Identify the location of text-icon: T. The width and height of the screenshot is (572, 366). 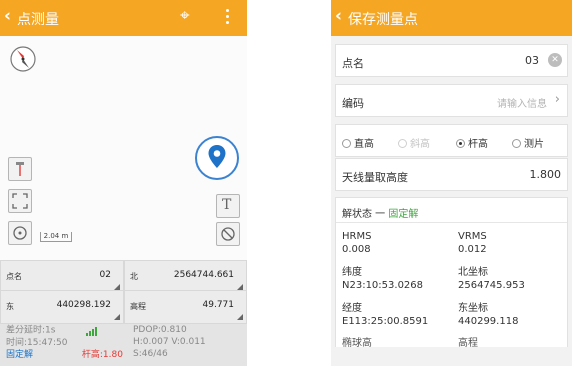
(227, 205).